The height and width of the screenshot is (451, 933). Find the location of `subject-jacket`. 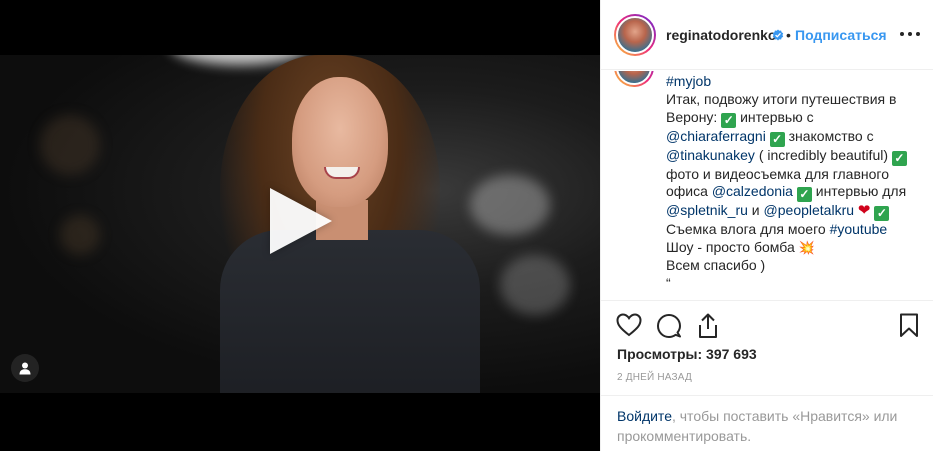

subject-jacket is located at coordinates (350, 311).